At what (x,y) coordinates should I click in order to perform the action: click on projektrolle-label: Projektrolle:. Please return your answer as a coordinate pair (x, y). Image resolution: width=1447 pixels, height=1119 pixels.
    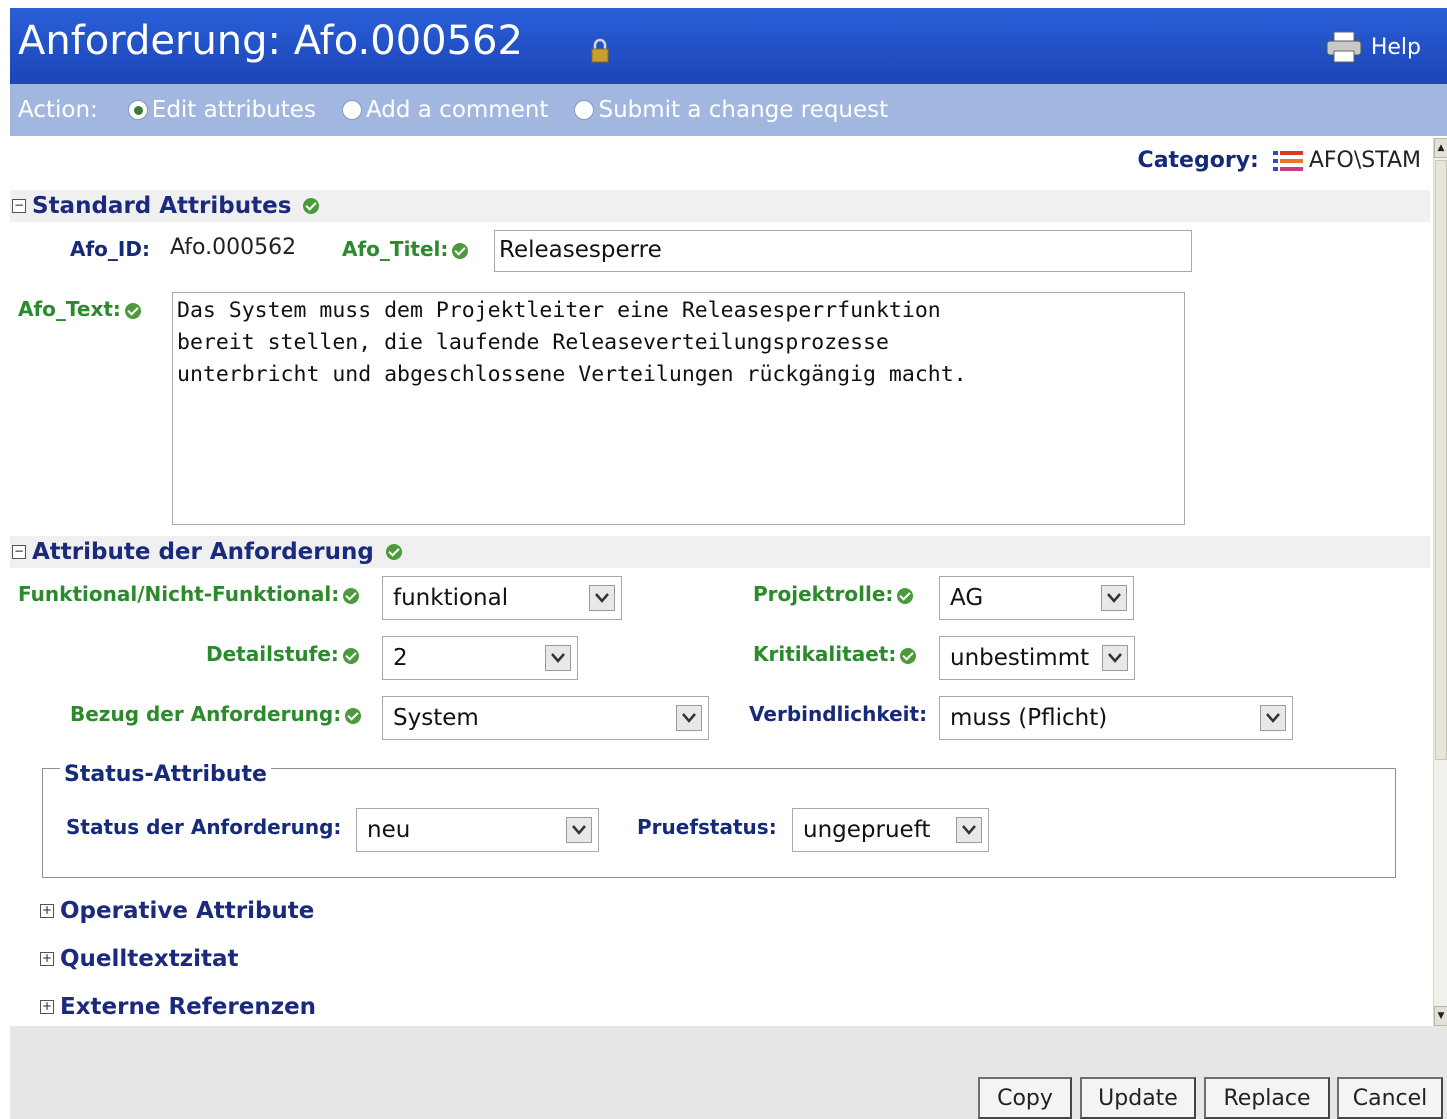
    Looking at the image, I should click on (833, 594).